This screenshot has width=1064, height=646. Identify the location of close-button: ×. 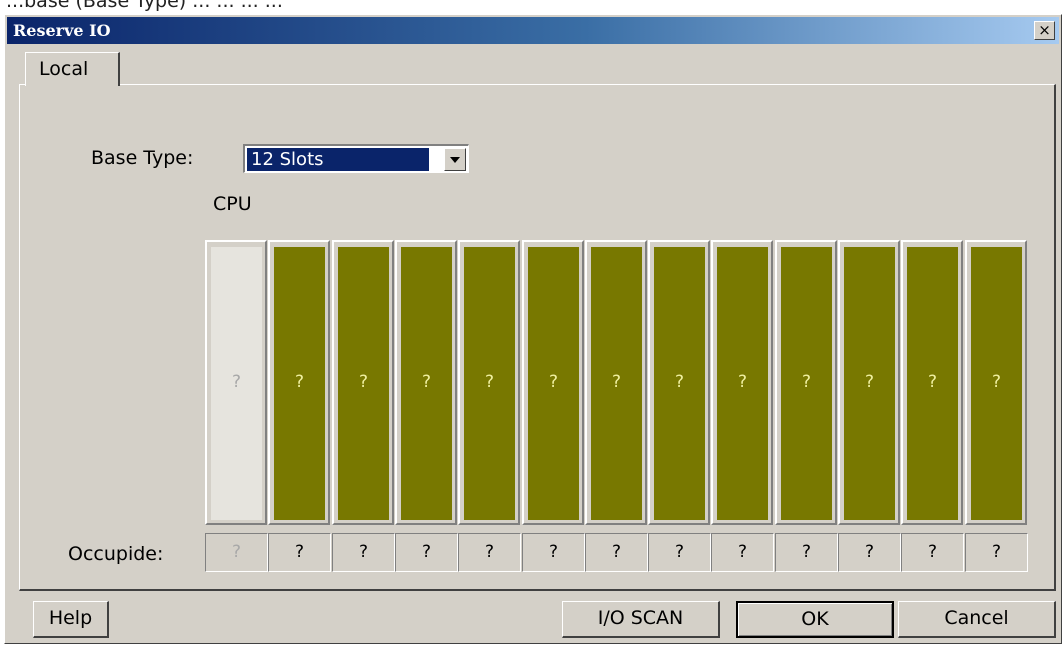
(1044, 30).